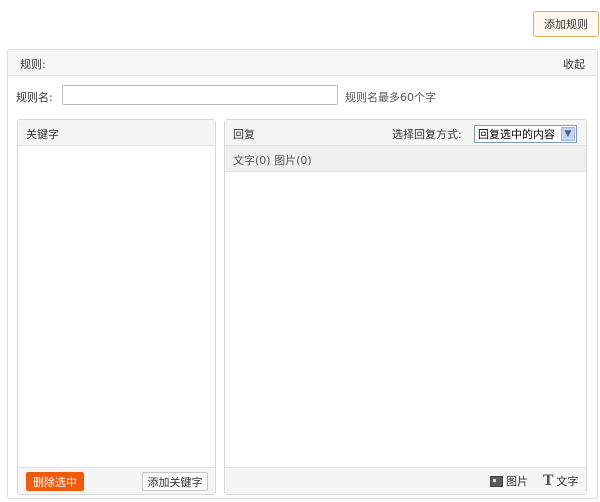 This screenshot has height=502, width=600. Describe the element at coordinates (405, 480) in the screenshot. I see `reply-panel-footer: 图片 T 文字` at that location.